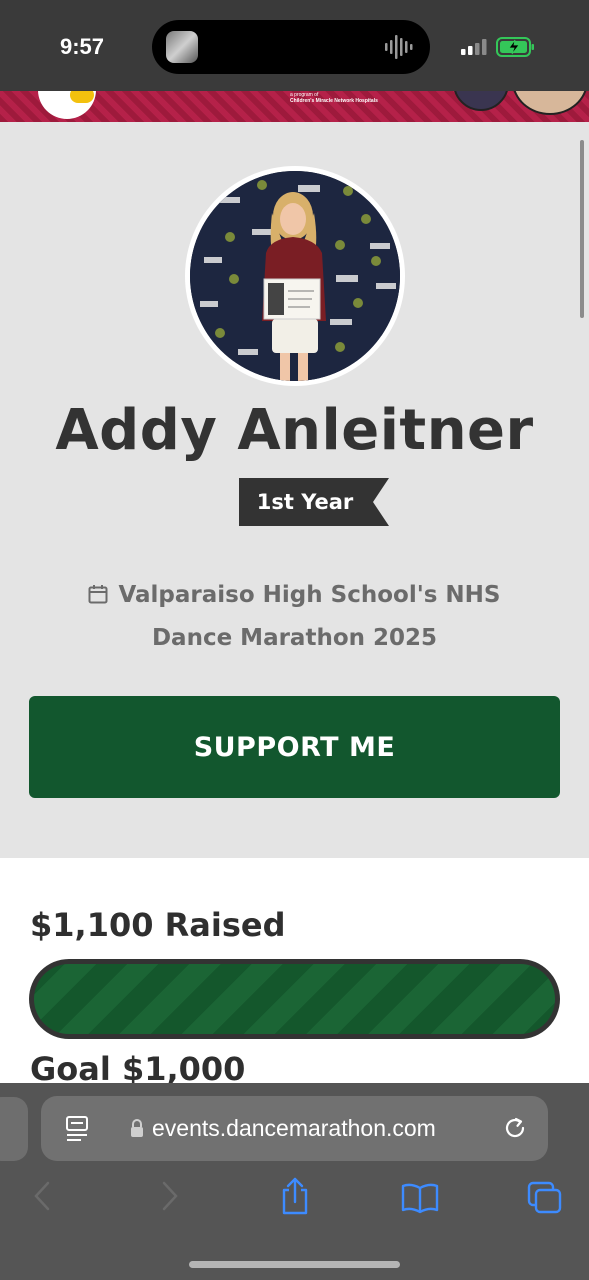  I want to click on banner-caption-line2: Children's Miracle Network Hospitals, so click(334, 101).